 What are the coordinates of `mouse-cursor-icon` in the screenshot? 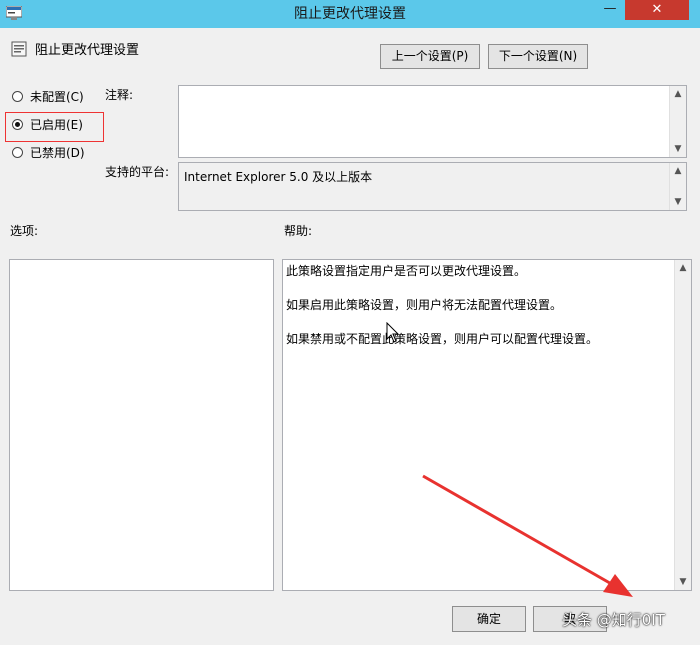 It's located at (393, 332).